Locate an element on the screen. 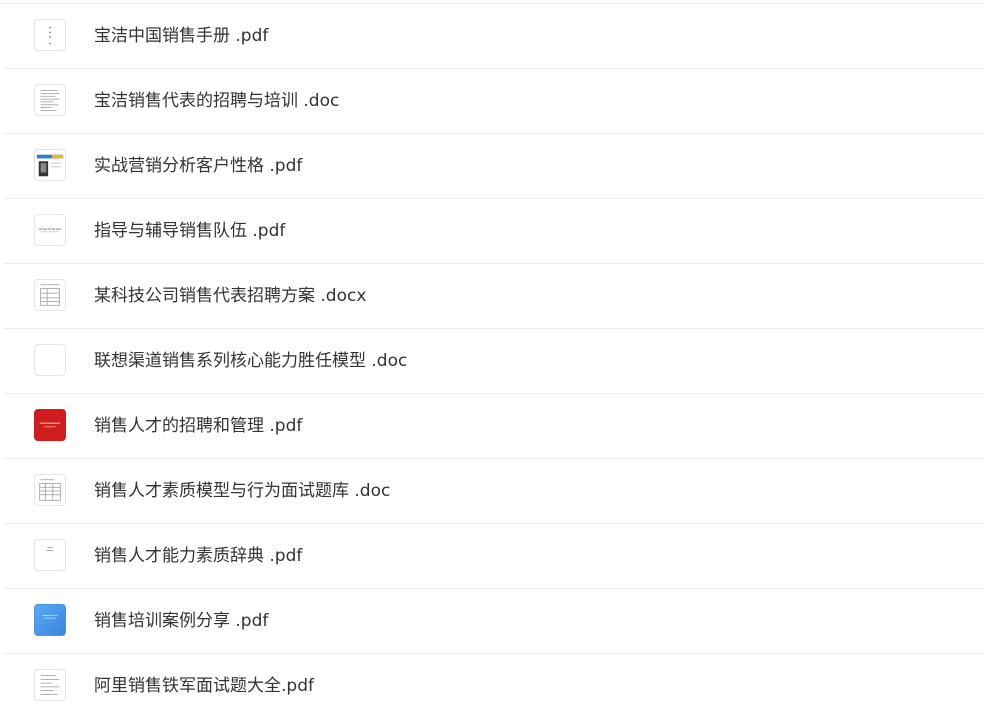 Image resolution: width=984 pixels, height=718 pixels. file-row: 销售人才素质模型与行为面试题库 .doc is located at coordinates (494, 491).